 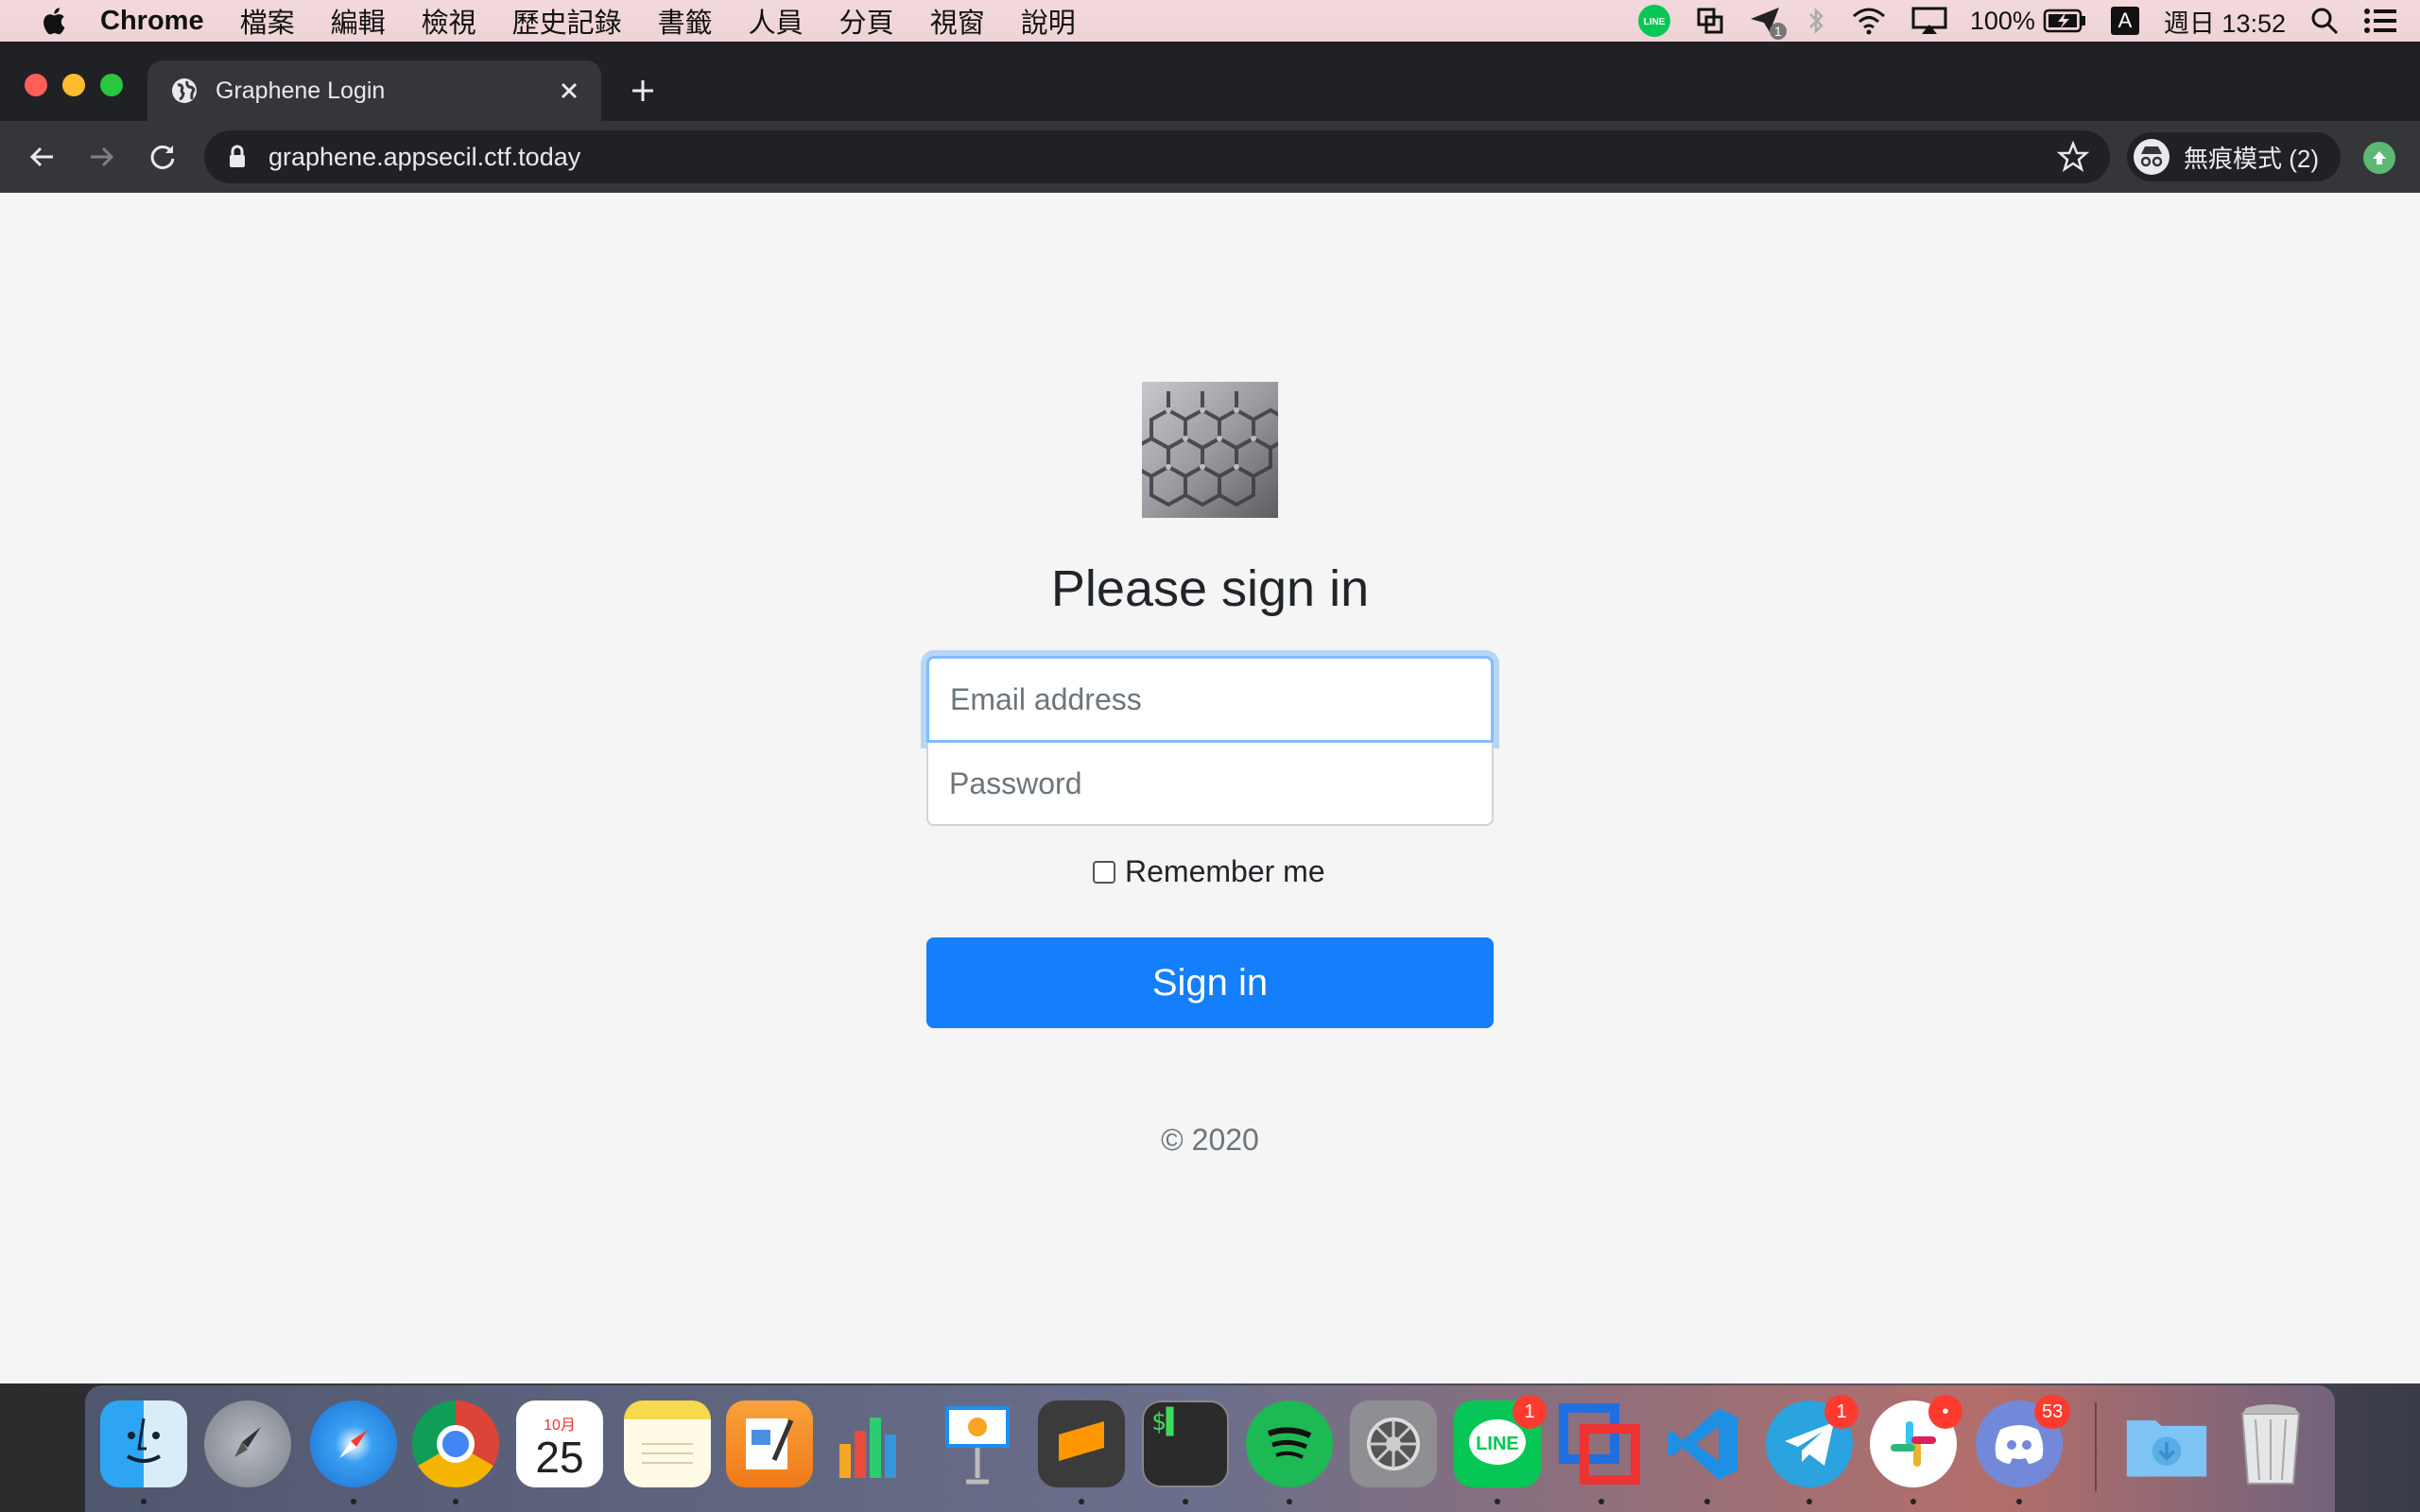 What do you see at coordinates (1210, 450) in the screenshot?
I see `graphene-logo` at bounding box center [1210, 450].